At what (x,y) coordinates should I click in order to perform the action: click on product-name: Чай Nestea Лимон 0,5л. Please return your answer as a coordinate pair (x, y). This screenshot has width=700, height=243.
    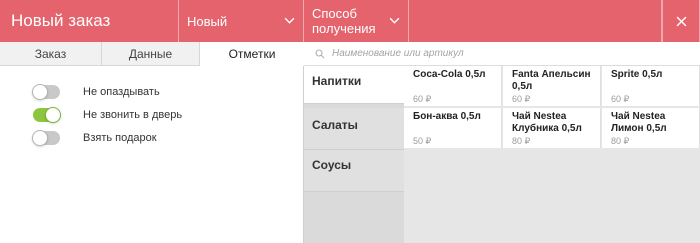
    Looking at the image, I should click on (639, 122).